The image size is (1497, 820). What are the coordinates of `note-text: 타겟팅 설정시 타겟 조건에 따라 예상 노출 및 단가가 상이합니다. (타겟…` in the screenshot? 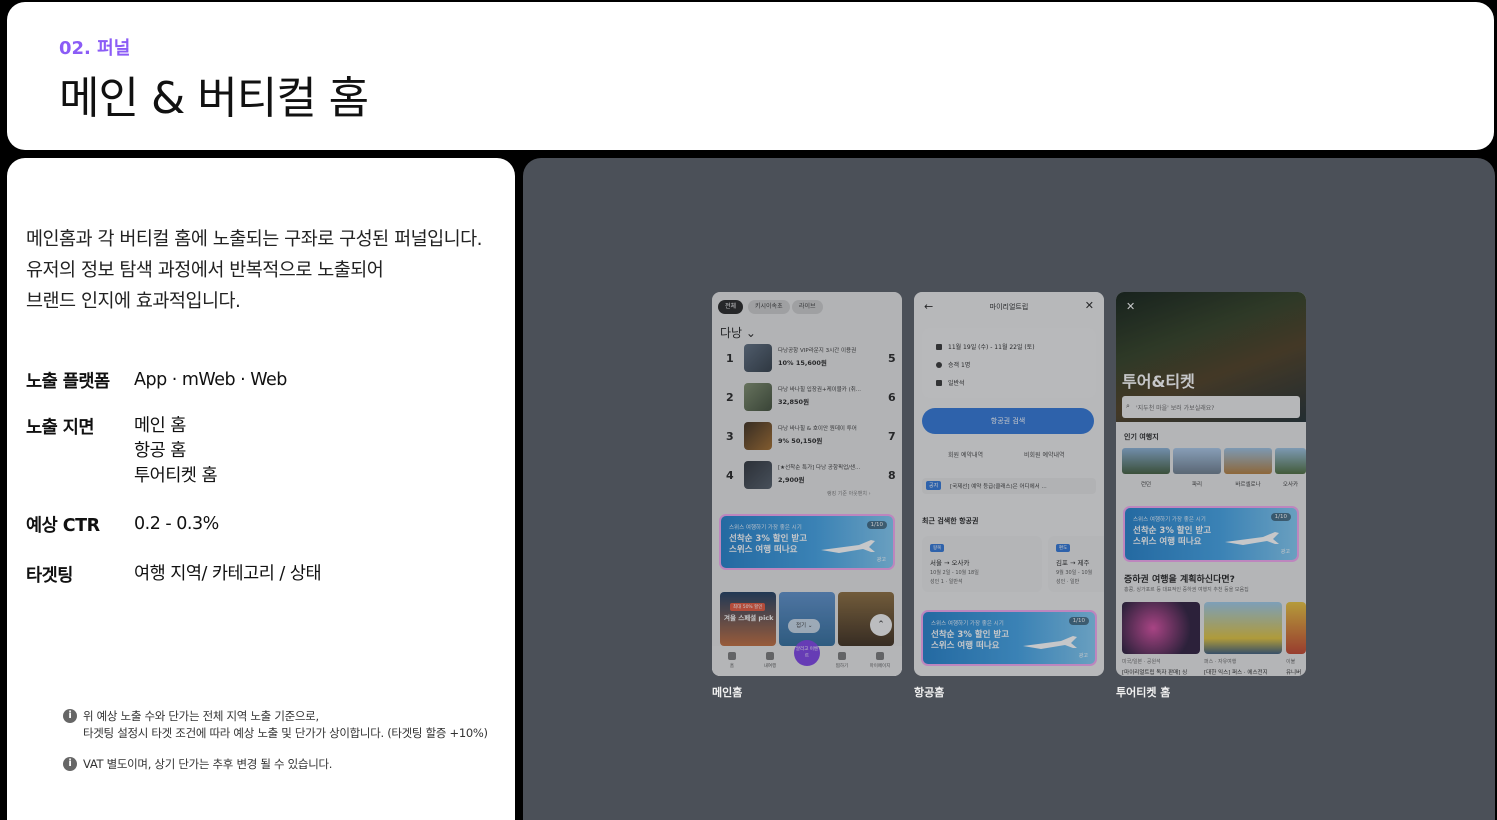 It's located at (285, 733).